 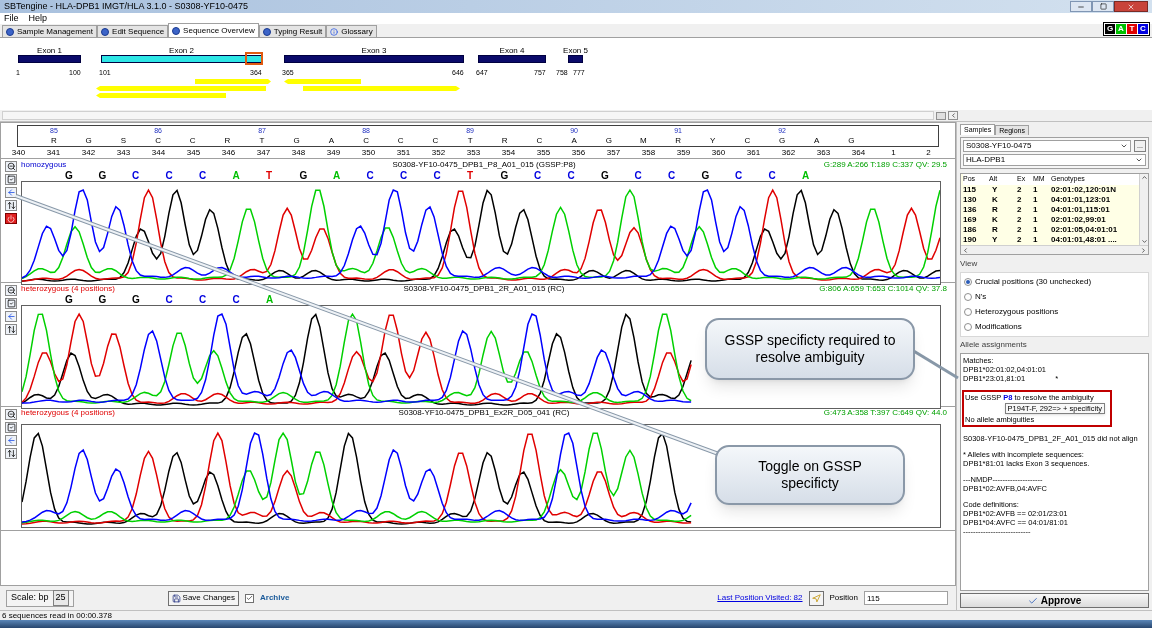 I want to click on approve-button: Approve, so click(x=1054, y=600).